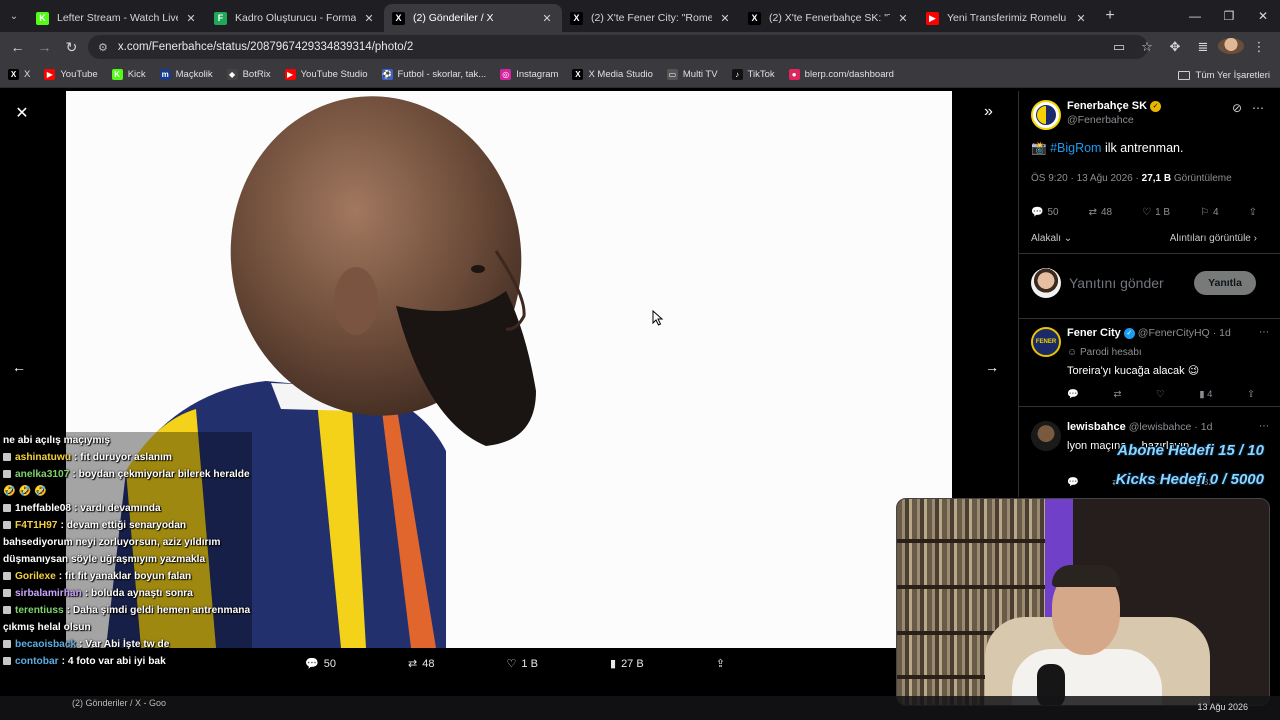 The height and width of the screenshot is (720, 1280). What do you see at coordinates (117, 18) in the screenshot?
I see `browser-tab: K Lefter Stream - Watch Live on K ✕` at bounding box center [117, 18].